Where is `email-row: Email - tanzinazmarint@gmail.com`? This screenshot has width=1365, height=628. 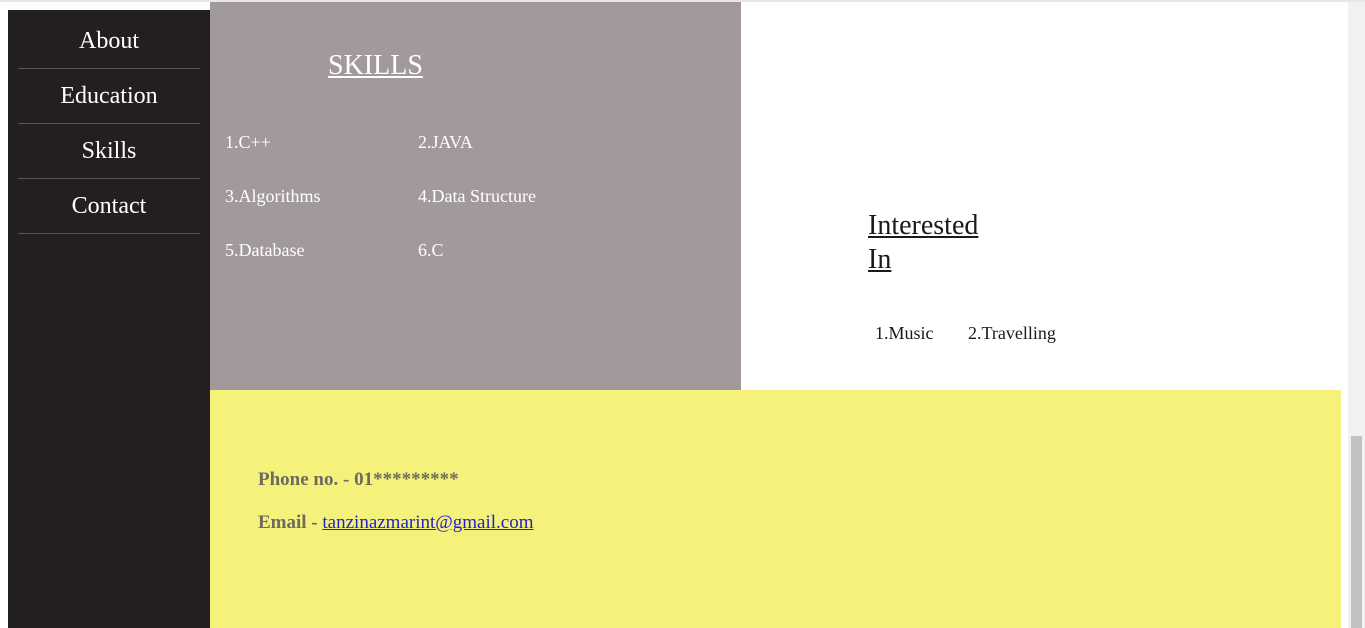
email-row: Email - tanzinazmarint@gmail.com is located at coordinates (396, 523).